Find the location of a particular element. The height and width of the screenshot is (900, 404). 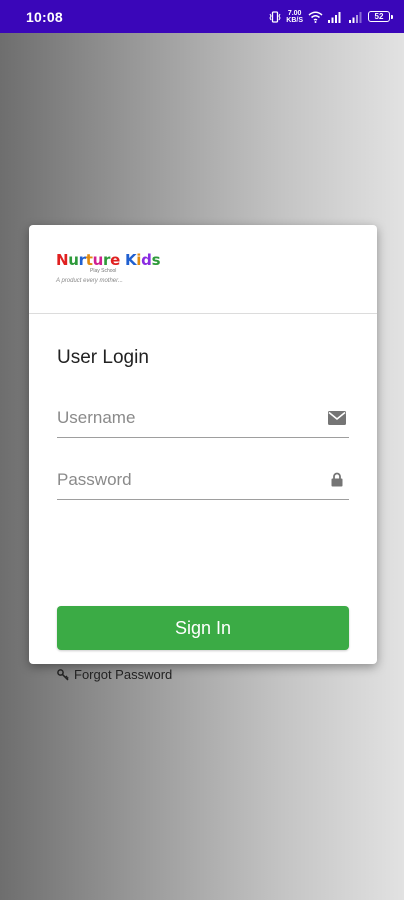

logo-brand-text: Nurture Kids is located at coordinates (111, 260).